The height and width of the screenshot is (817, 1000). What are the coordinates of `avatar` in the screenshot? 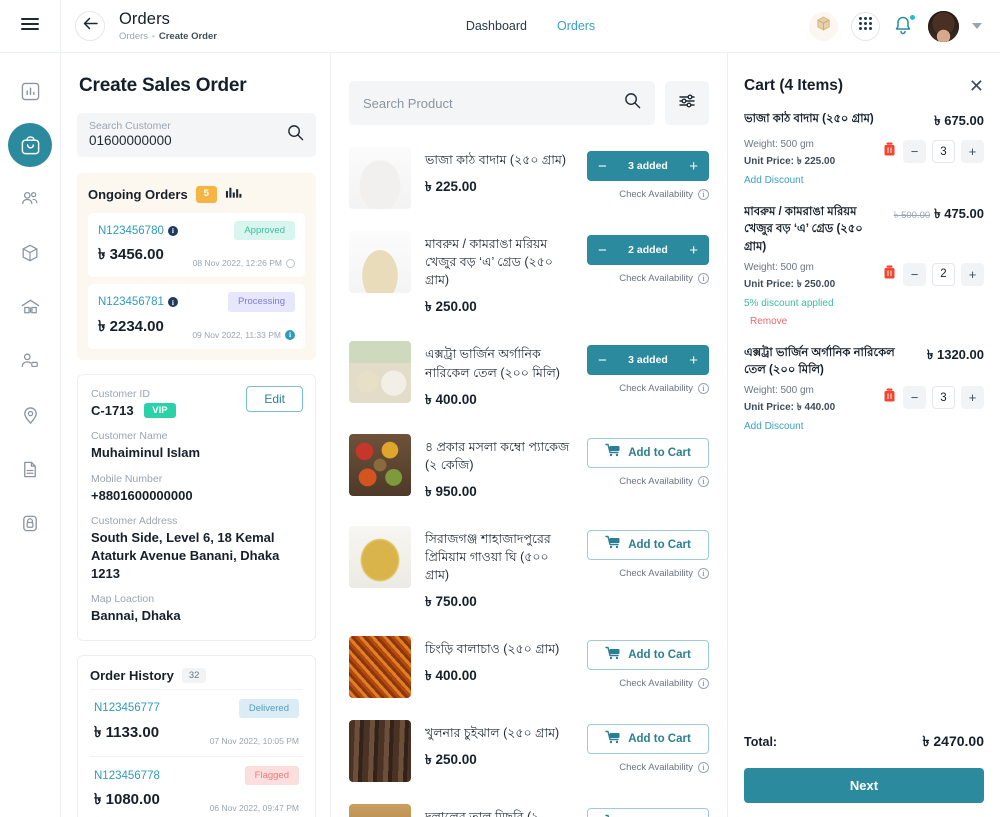 It's located at (943, 26).